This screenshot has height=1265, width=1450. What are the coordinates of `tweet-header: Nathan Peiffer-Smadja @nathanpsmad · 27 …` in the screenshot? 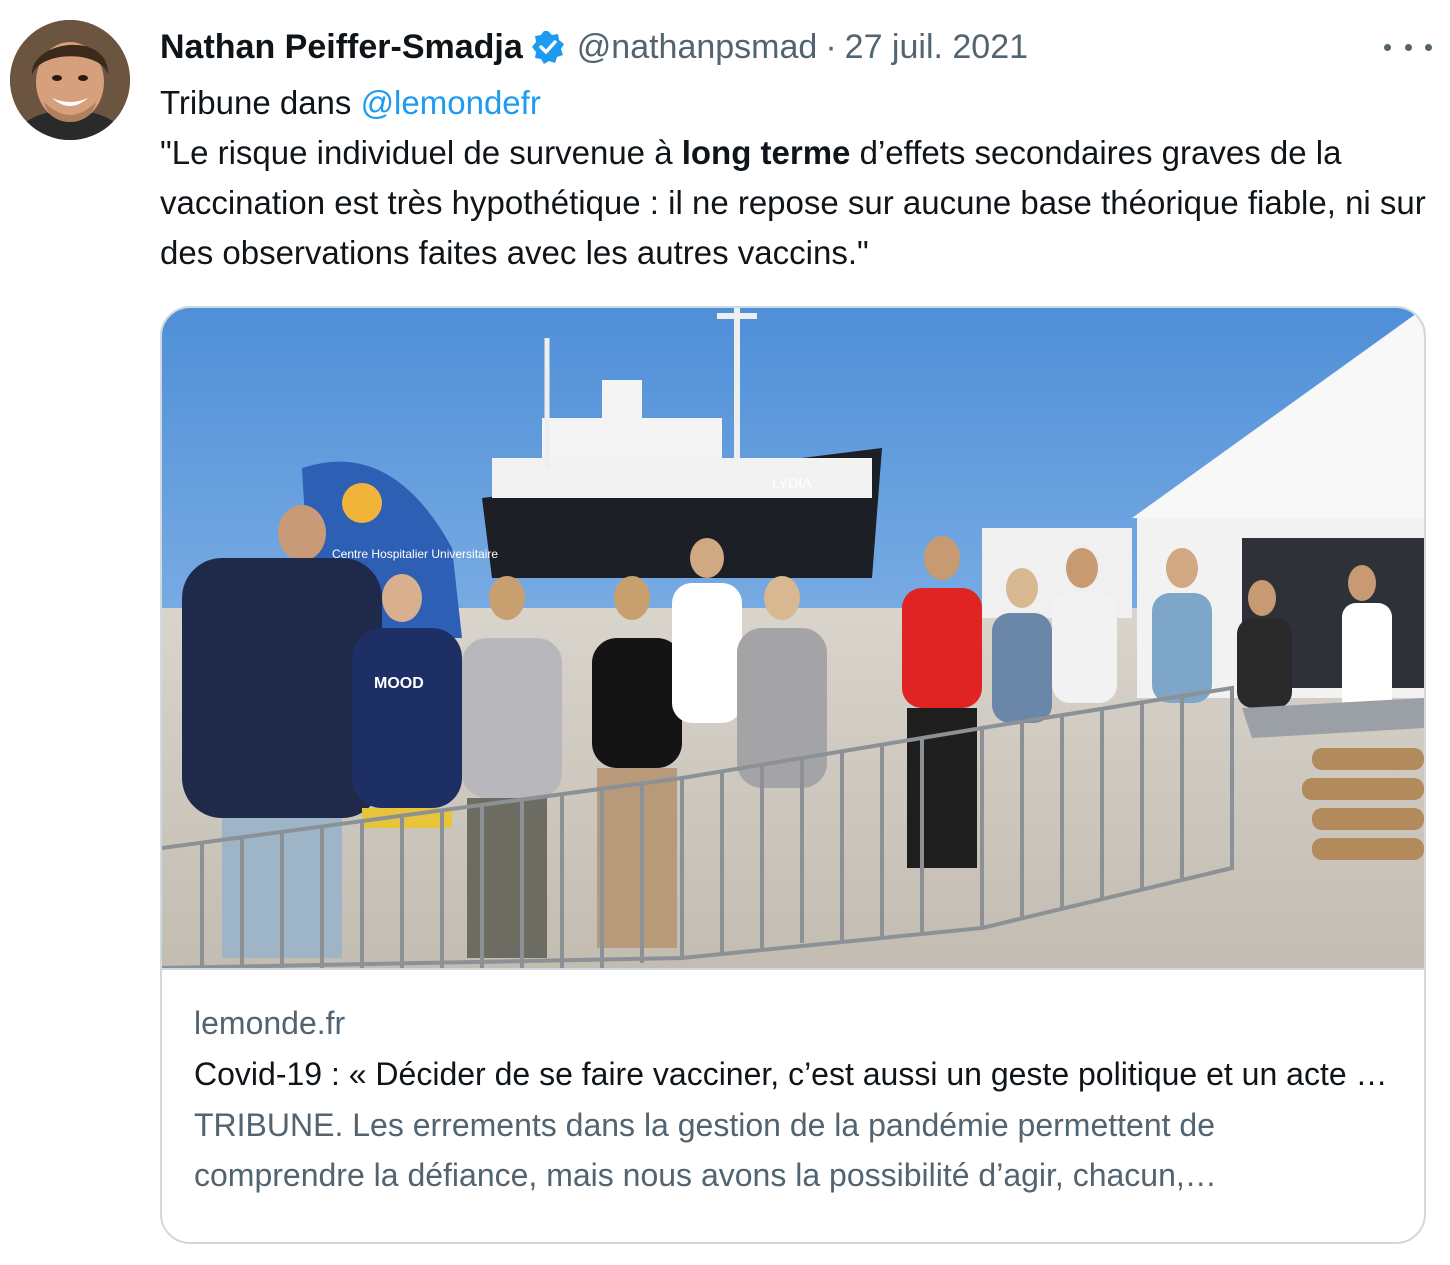 It's located at (594, 47).